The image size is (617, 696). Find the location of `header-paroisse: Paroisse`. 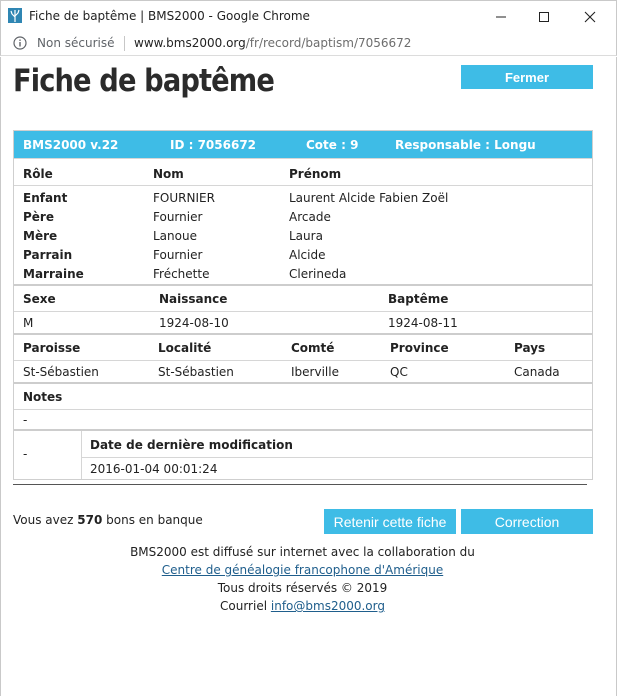

header-paroisse: Paroisse is located at coordinates (52, 348).